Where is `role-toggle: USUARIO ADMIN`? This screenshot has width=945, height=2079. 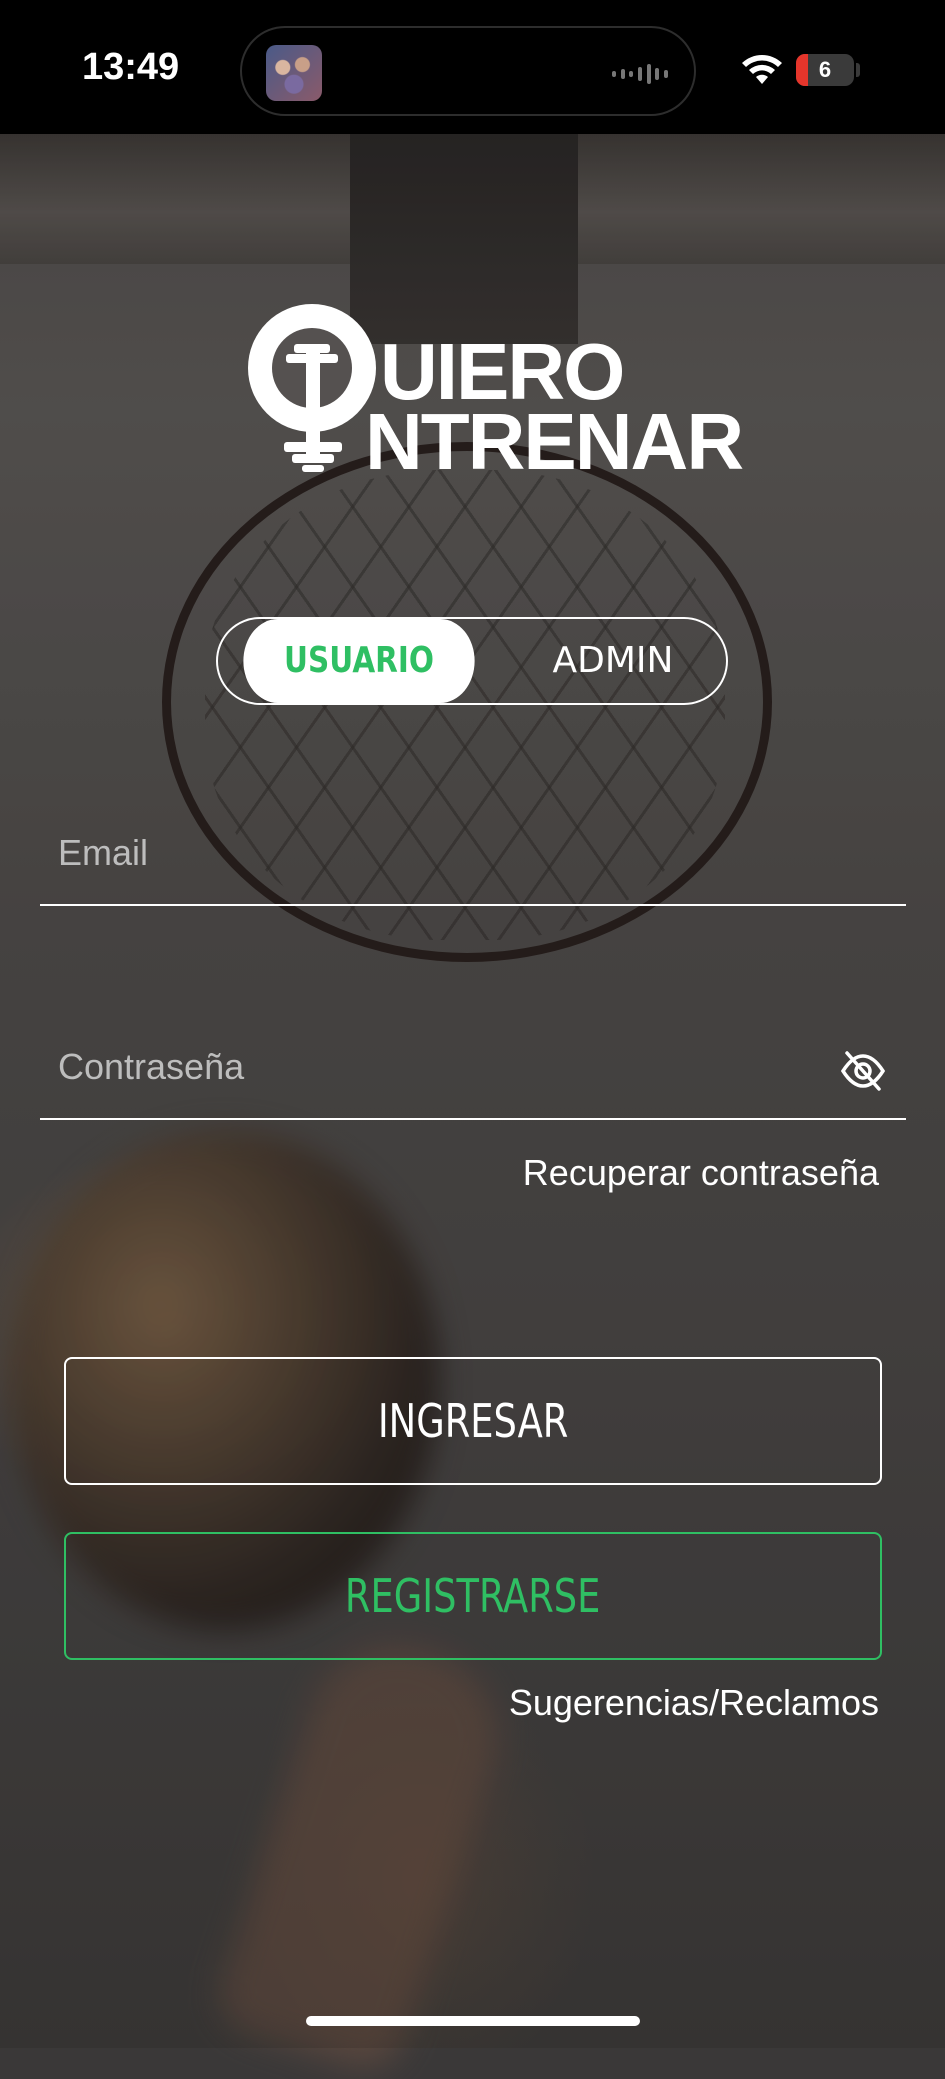 role-toggle: USUARIO ADMIN is located at coordinates (472, 661).